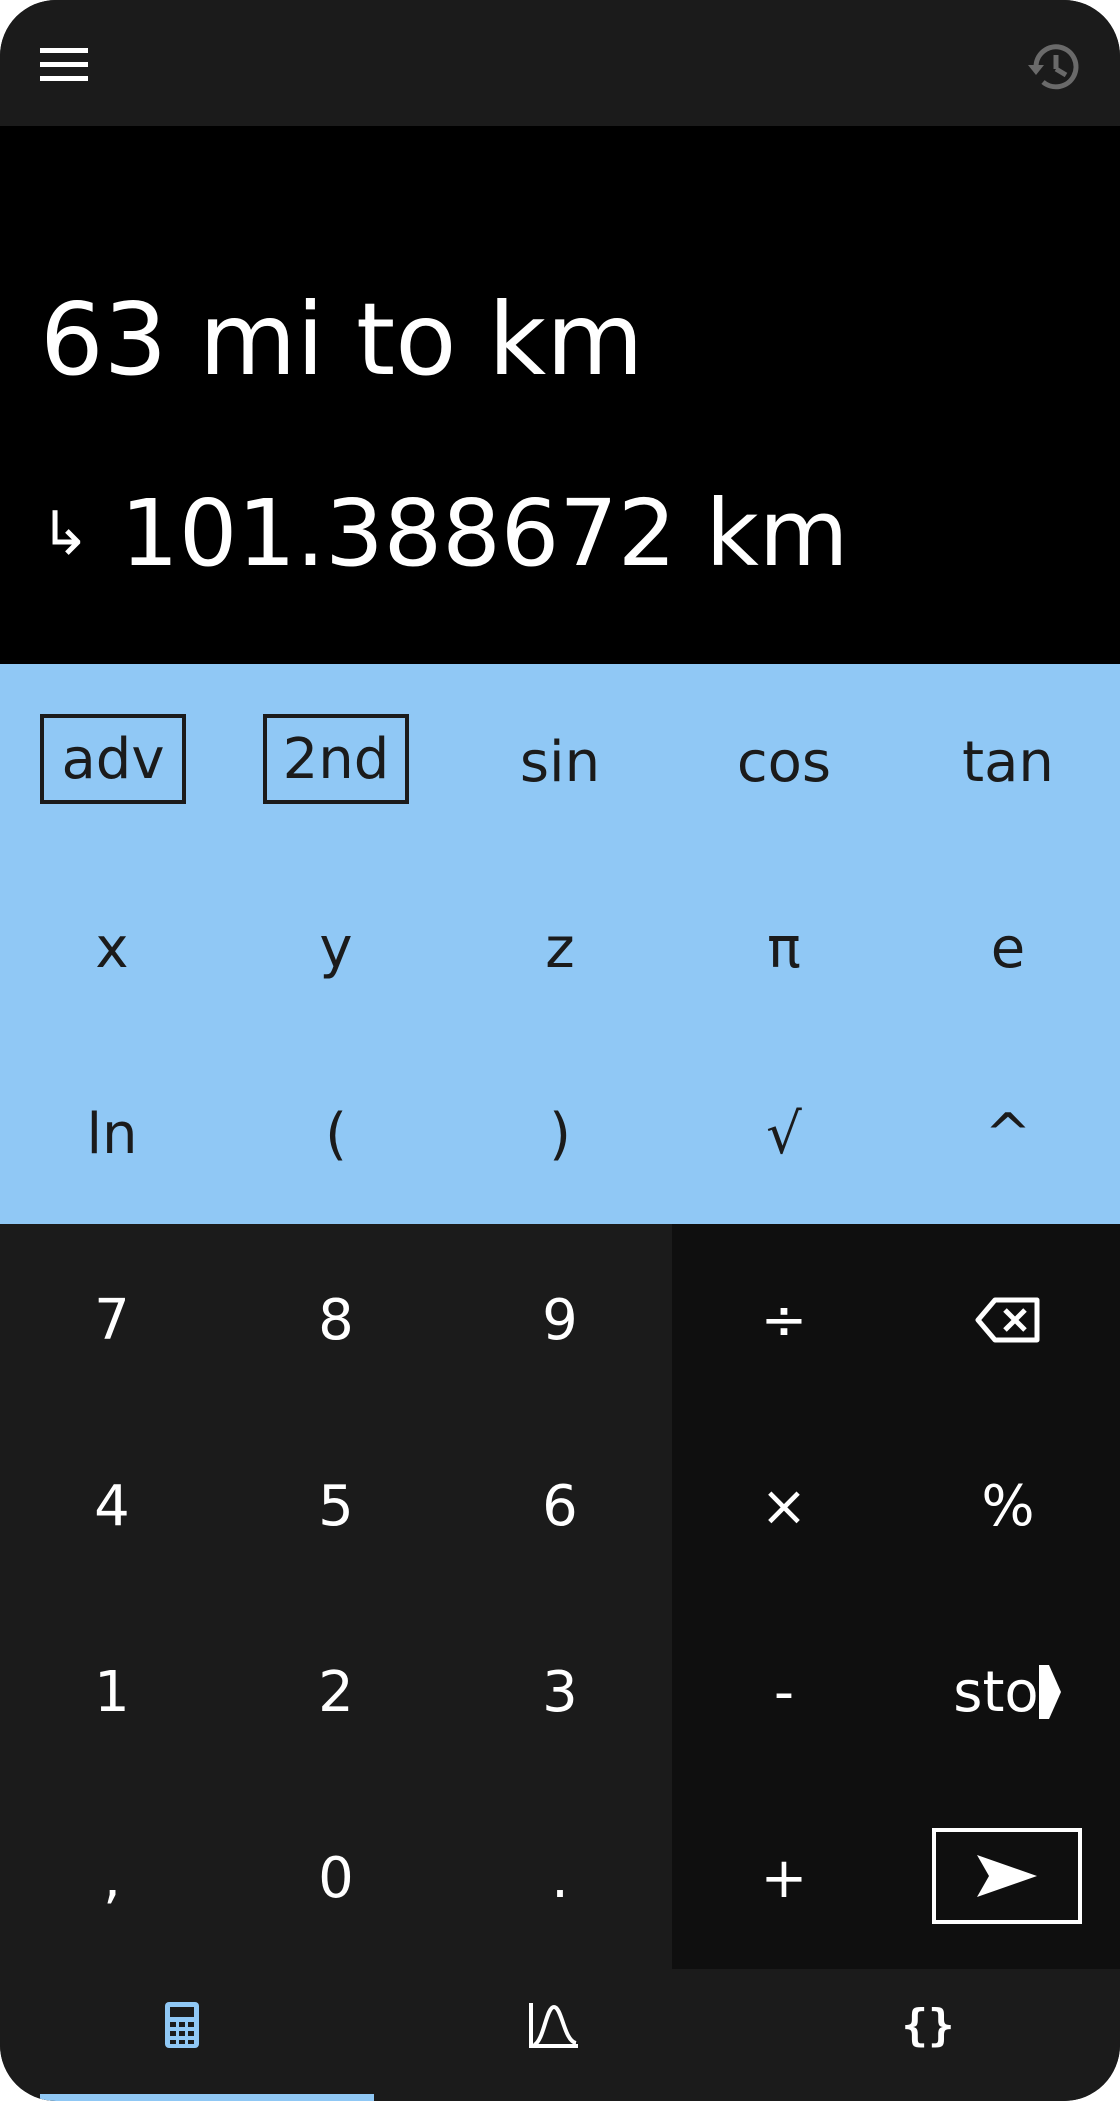 The image size is (1120, 2101). What do you see at coordinates (560, 1134) in the screenshot?
I see `close-paren-button: )` at bounding box center [560, 1134].